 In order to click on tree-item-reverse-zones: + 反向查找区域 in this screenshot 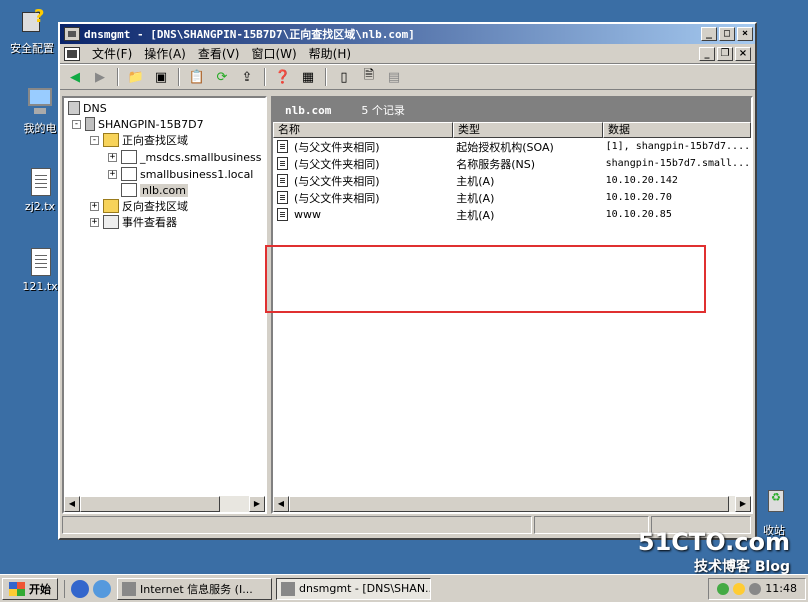, I will do `click(139, 206)`.